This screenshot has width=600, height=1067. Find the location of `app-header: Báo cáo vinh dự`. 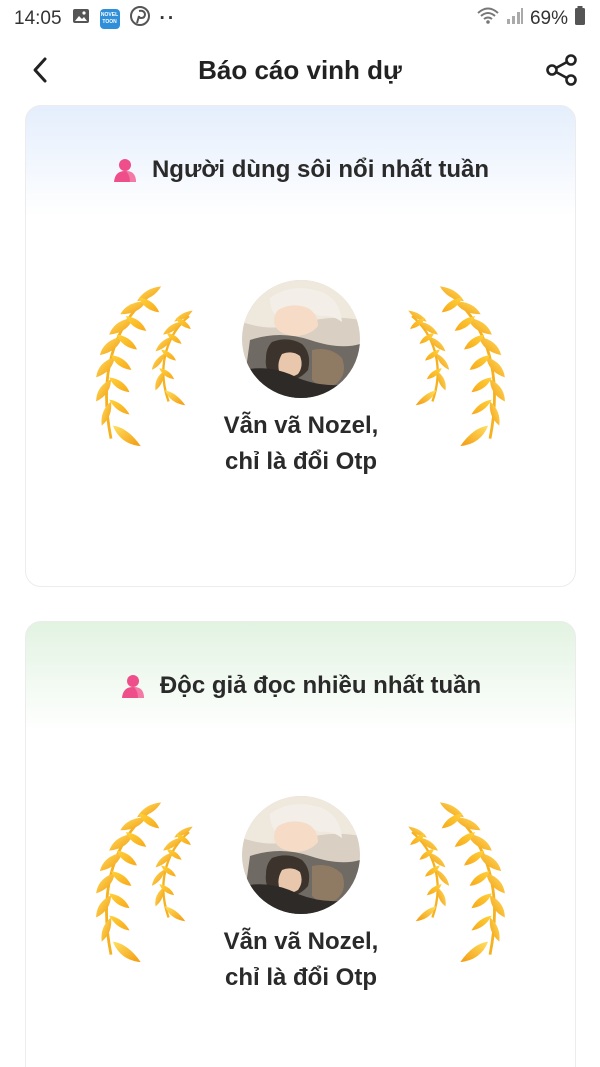

app-header: Báo cáo vinh dự is located at coordinates (300, 70).